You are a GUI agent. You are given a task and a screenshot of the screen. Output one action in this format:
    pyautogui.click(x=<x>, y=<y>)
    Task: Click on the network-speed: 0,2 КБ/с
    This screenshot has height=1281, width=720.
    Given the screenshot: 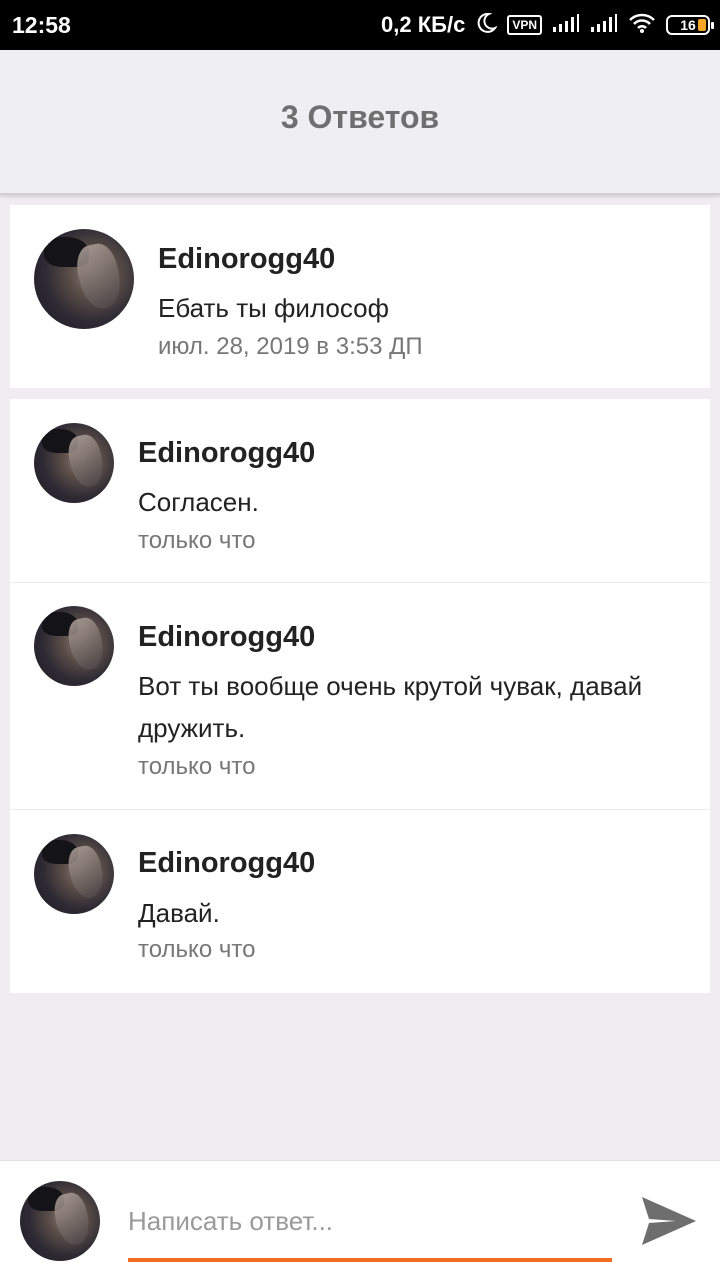 What is the action you would take?
    pyautogui.click(x=423, y=24)
    